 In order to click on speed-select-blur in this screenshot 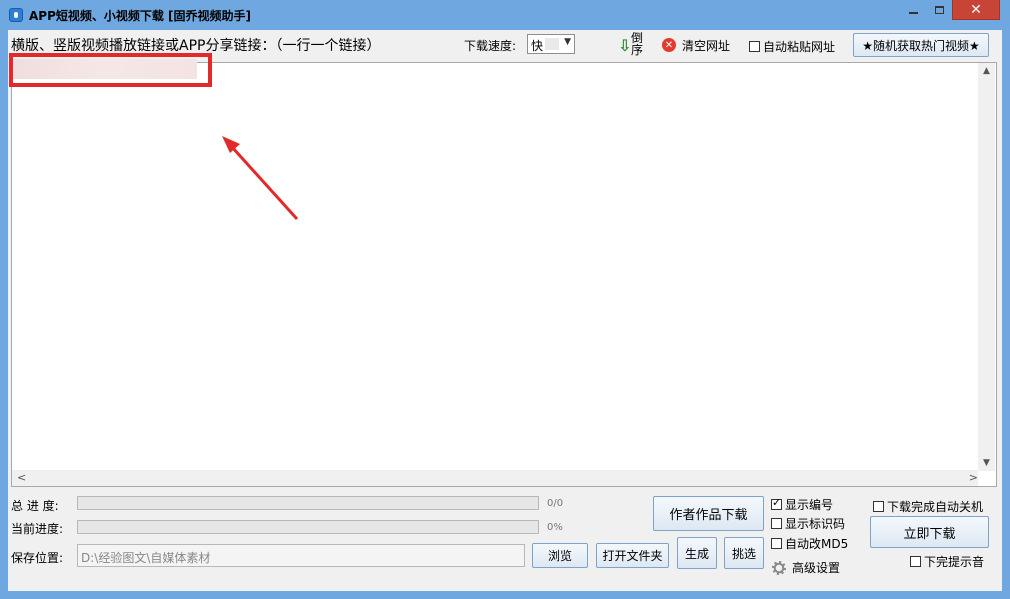, I will do `click(552, 44)`.